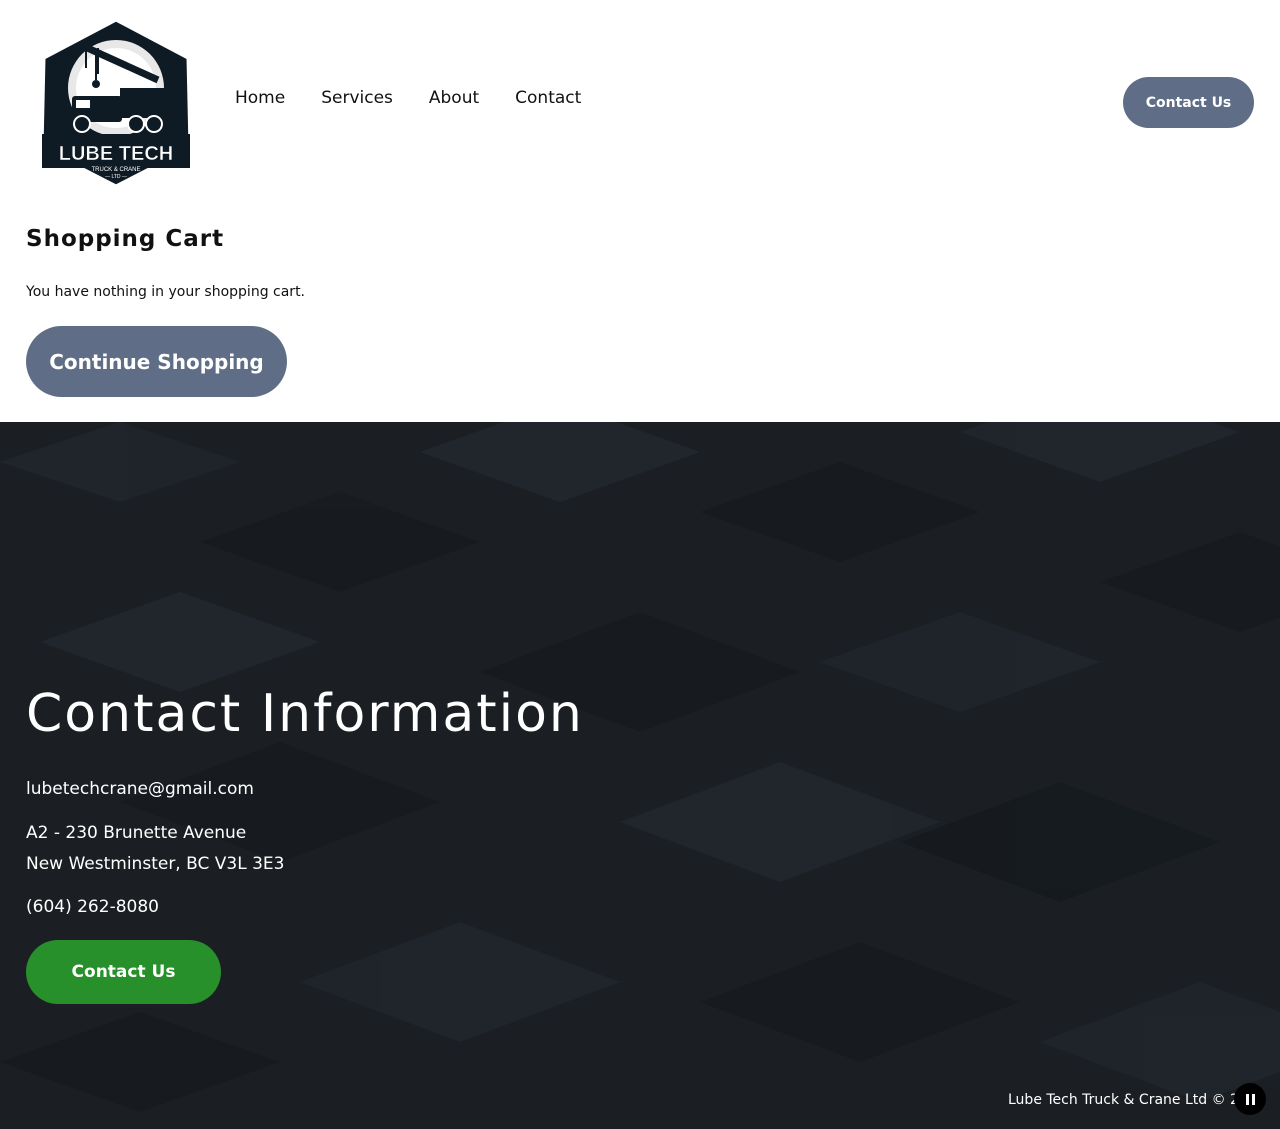 The height and width of the screenshot is (1129, 1280). I want to click on empty-cart-message: You have nothing in your shopping cart., so click(166, 292).